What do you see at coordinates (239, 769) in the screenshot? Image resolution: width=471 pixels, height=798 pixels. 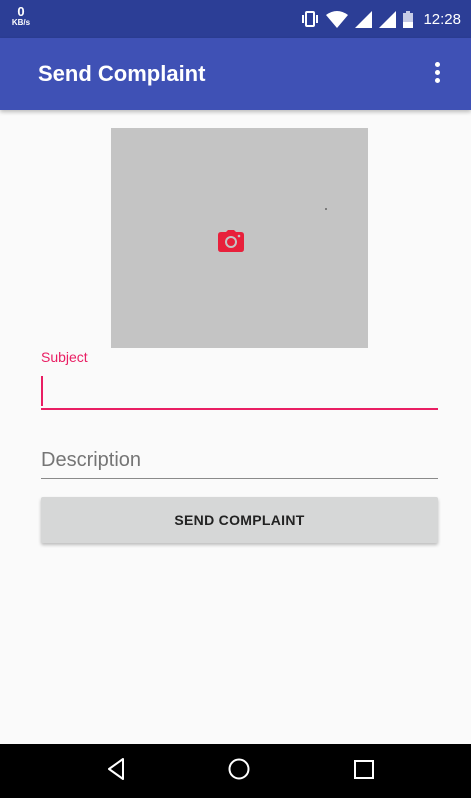 I see `home-icon` at bounding box center [239, 769].